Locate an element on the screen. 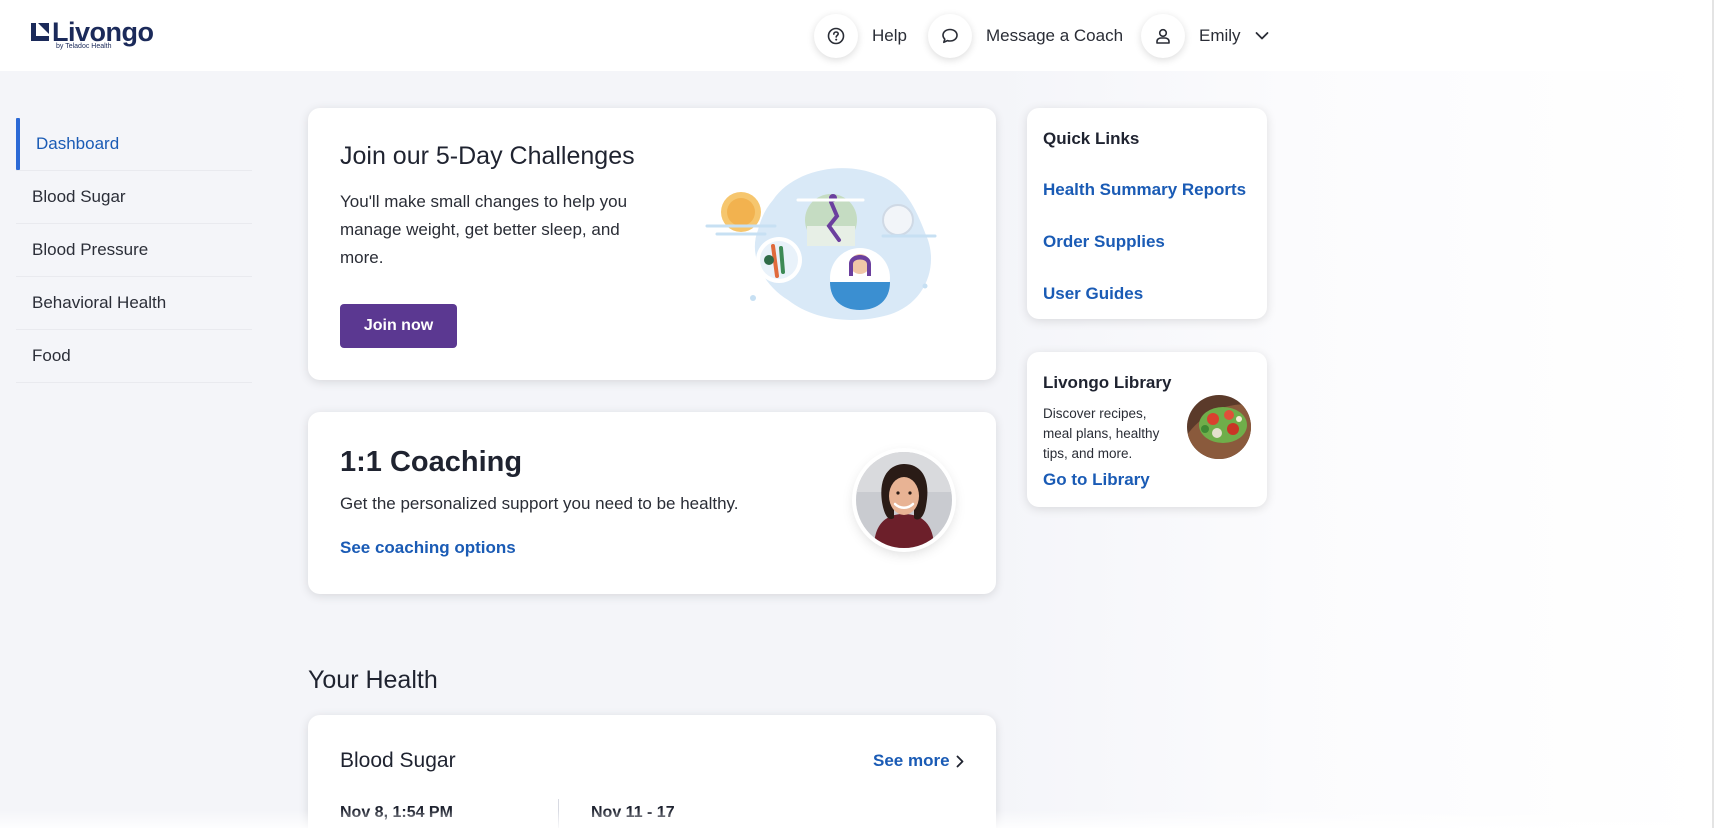 This screenshot has width=1714, height=828. help-icon is located at coordinates (836, 36).